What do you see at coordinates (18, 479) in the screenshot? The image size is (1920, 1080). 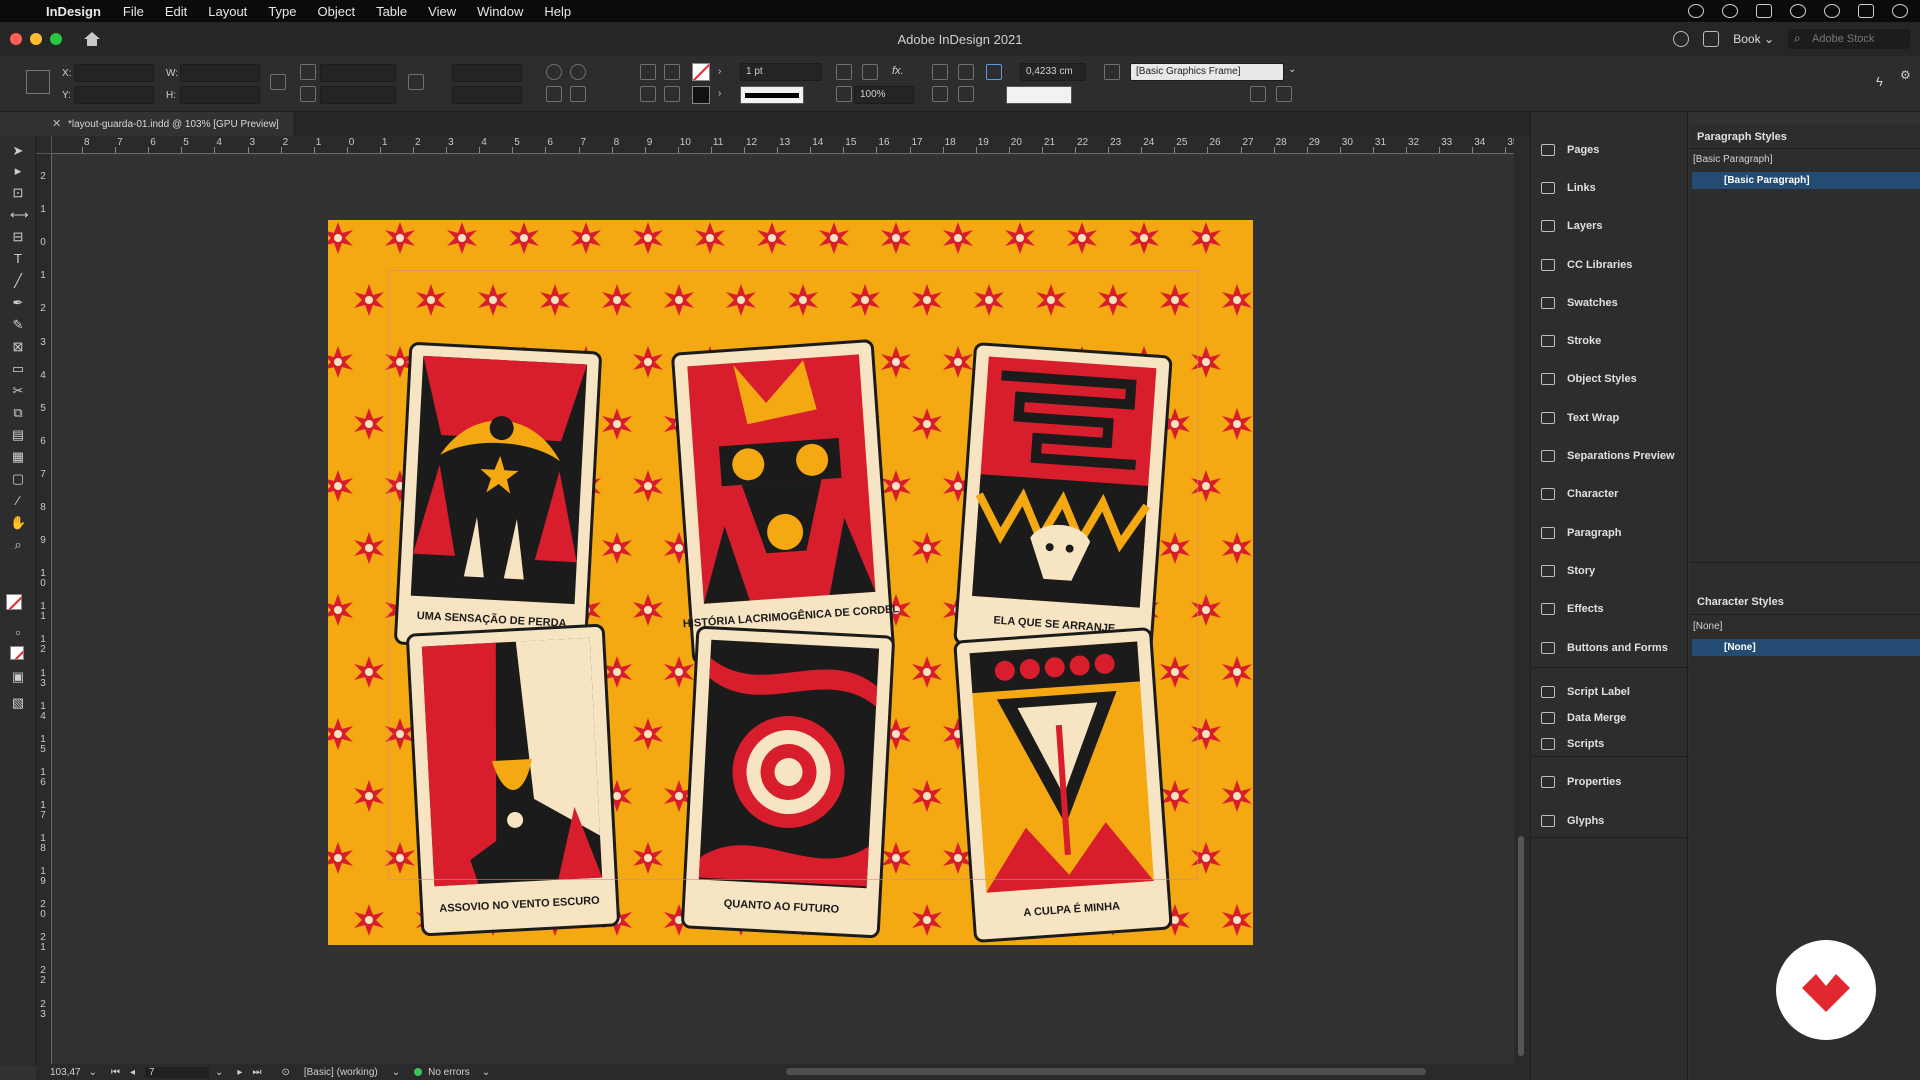 I see `note-tool-icon: ▢` at bounding box center [18, 479].